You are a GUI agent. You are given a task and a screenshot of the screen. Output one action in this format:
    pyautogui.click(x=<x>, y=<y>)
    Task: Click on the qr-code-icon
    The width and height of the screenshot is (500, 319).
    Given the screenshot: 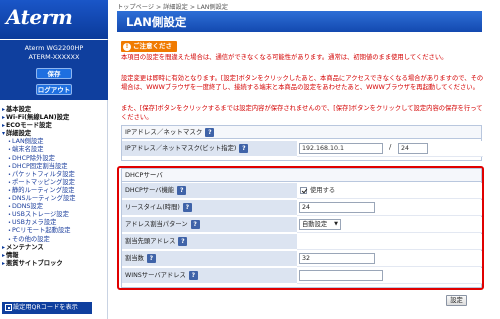 What is the action you would take?
    pyautogui.click(x=8, y=307)
    